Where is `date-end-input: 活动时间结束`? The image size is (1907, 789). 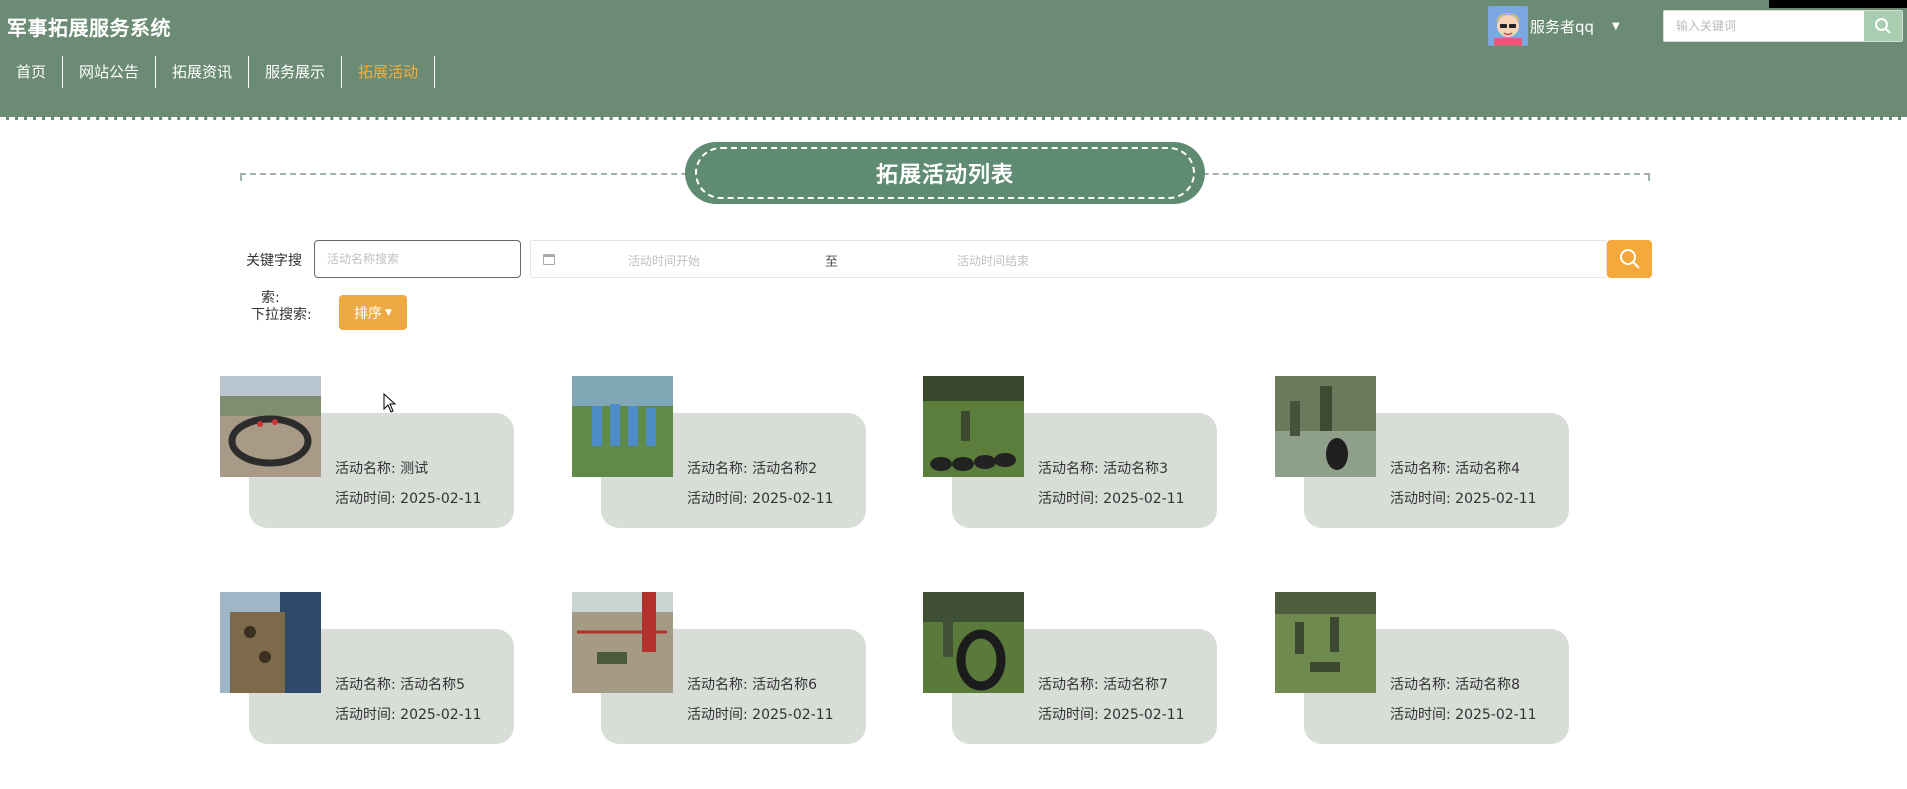
date-end-input: 活动时间结束 is located at coordinates (993, 260).